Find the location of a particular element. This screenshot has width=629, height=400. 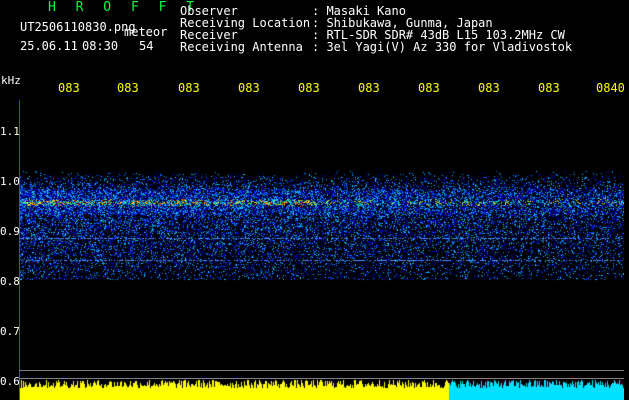

count-label: 54 is located at coordinates (146, 46).